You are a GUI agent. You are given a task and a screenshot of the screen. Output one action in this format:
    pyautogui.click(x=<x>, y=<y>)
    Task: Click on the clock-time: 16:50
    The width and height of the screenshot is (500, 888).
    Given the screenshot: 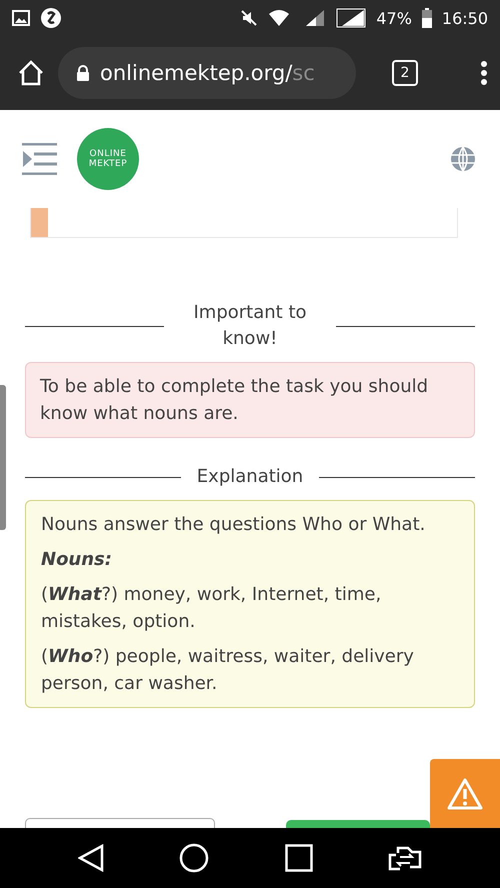 What is the action you would take?
    pyautogui.click(x=465, y=18)
    